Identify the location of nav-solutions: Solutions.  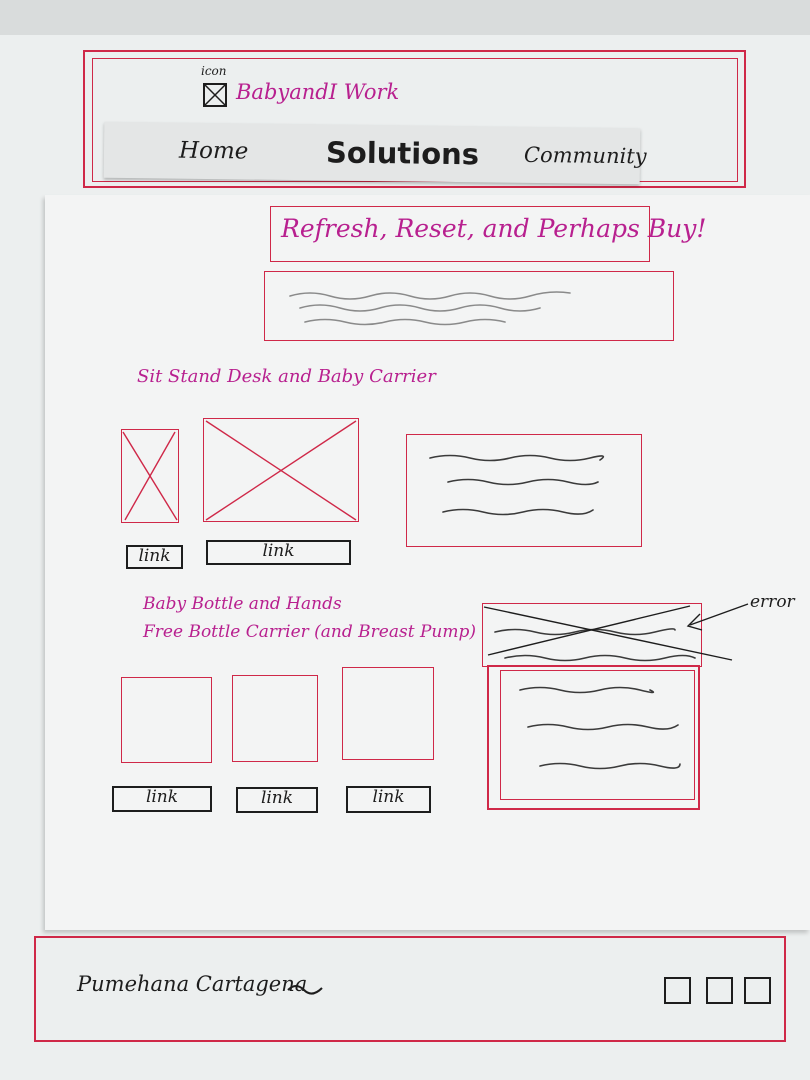
(403, 153).